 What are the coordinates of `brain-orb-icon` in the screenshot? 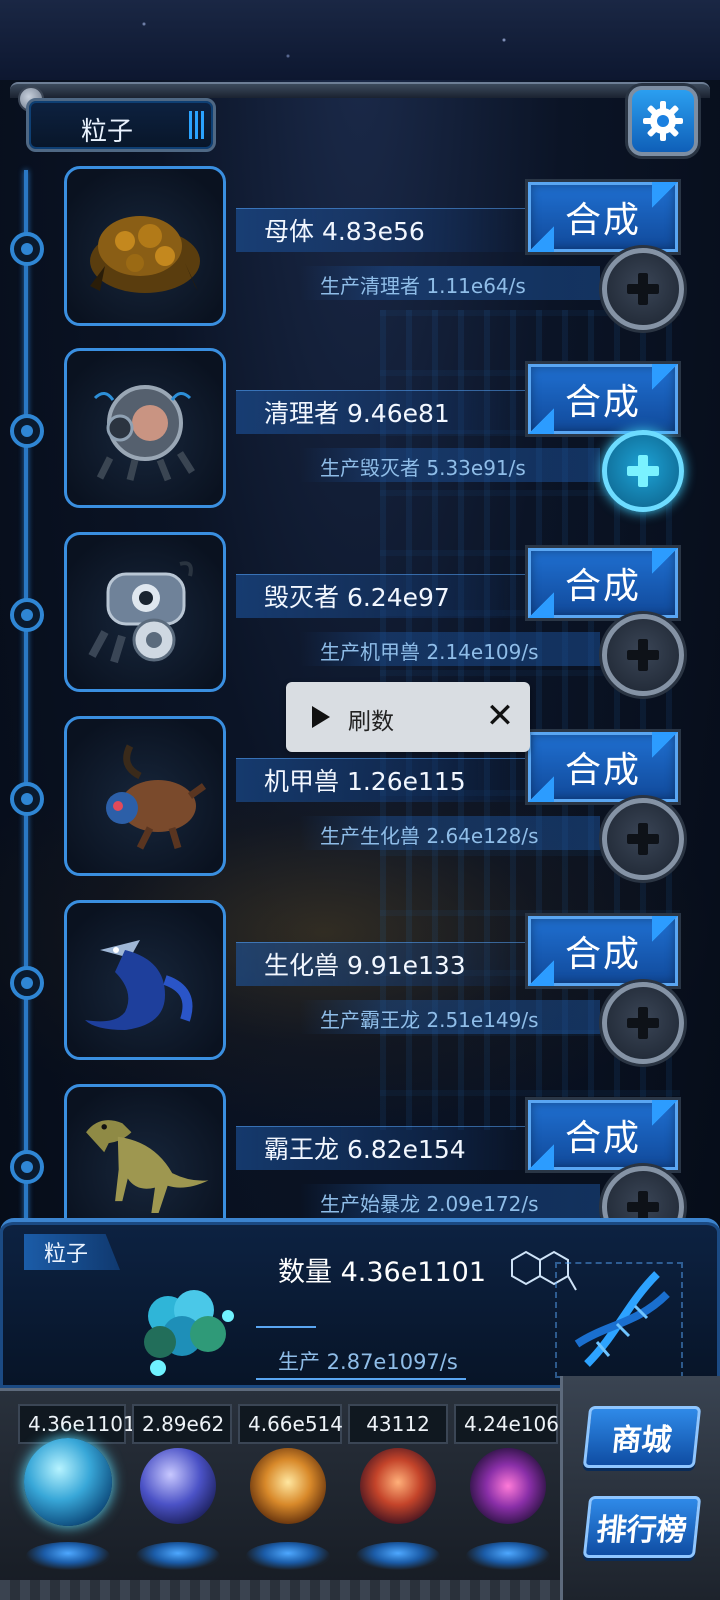 It's located at (398, 1486).